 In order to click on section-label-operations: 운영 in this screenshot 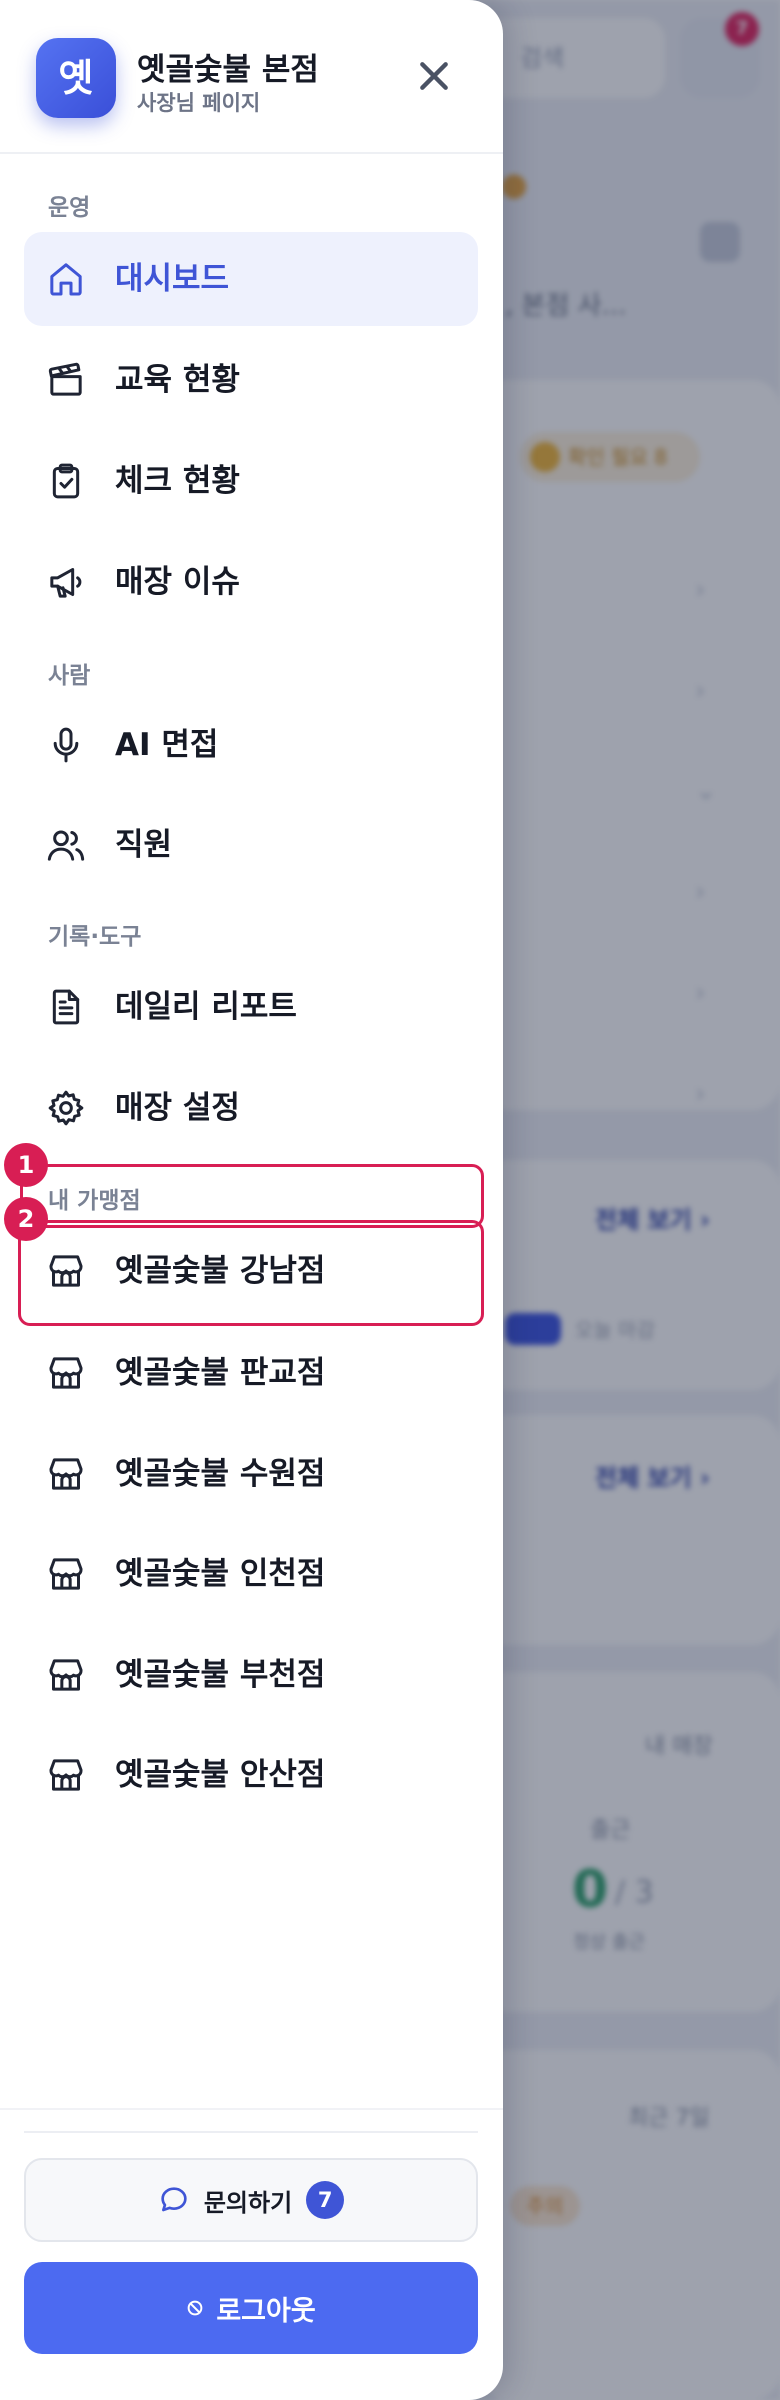, I will do `click(69, 208)`.